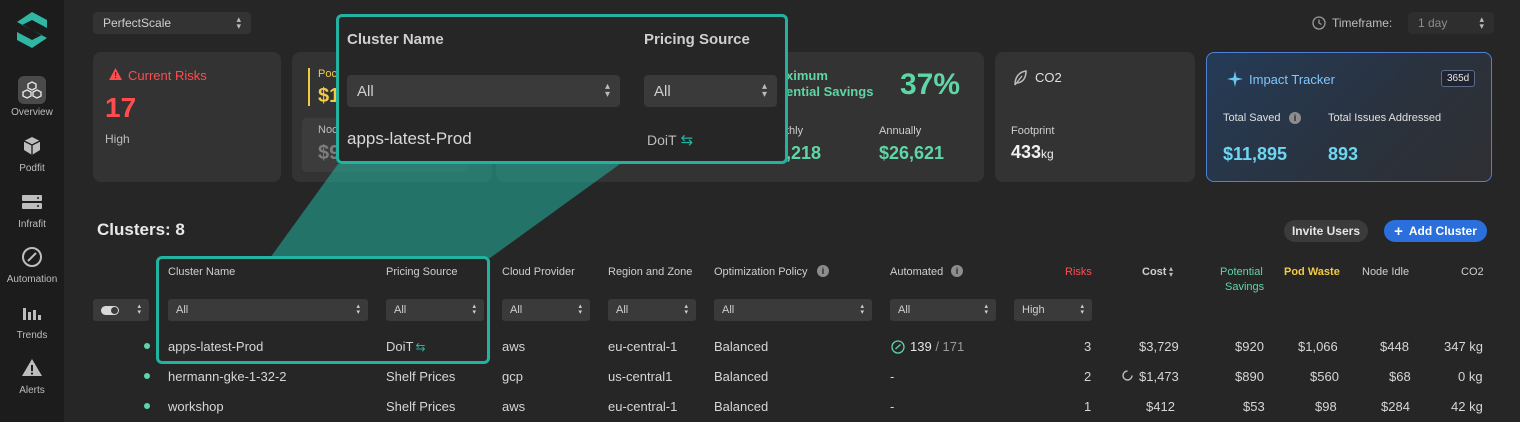  I want to click on cluster-name: workshop, so click(196, 406).